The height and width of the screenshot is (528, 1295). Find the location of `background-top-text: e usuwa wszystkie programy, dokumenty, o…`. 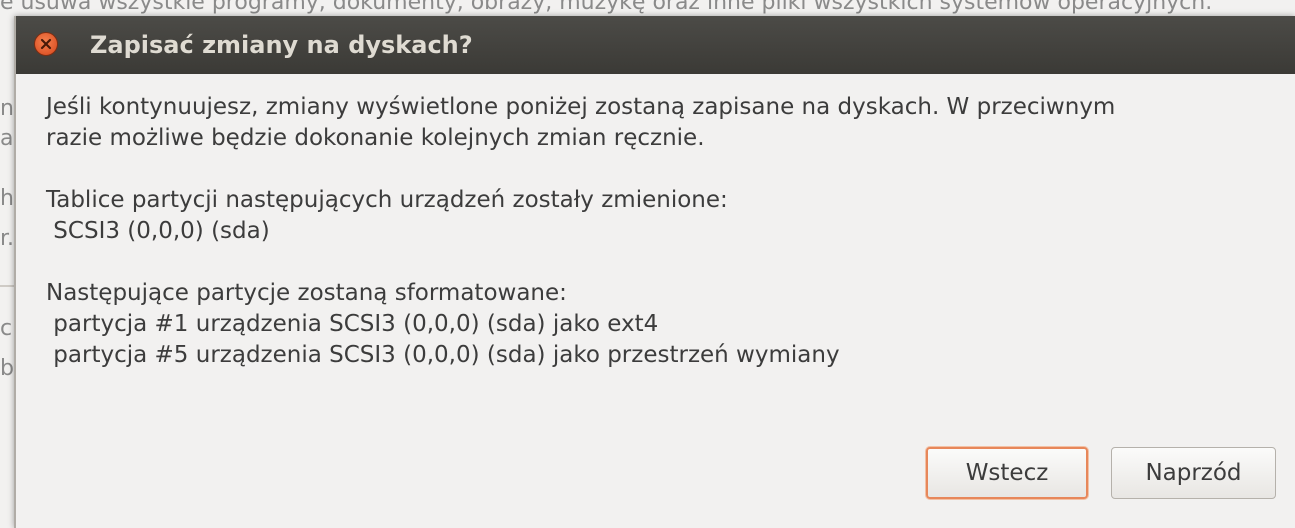

background-top-text: e usuwa wszystkie programy, dokumenty, o… is located at coordinates (606, 7).